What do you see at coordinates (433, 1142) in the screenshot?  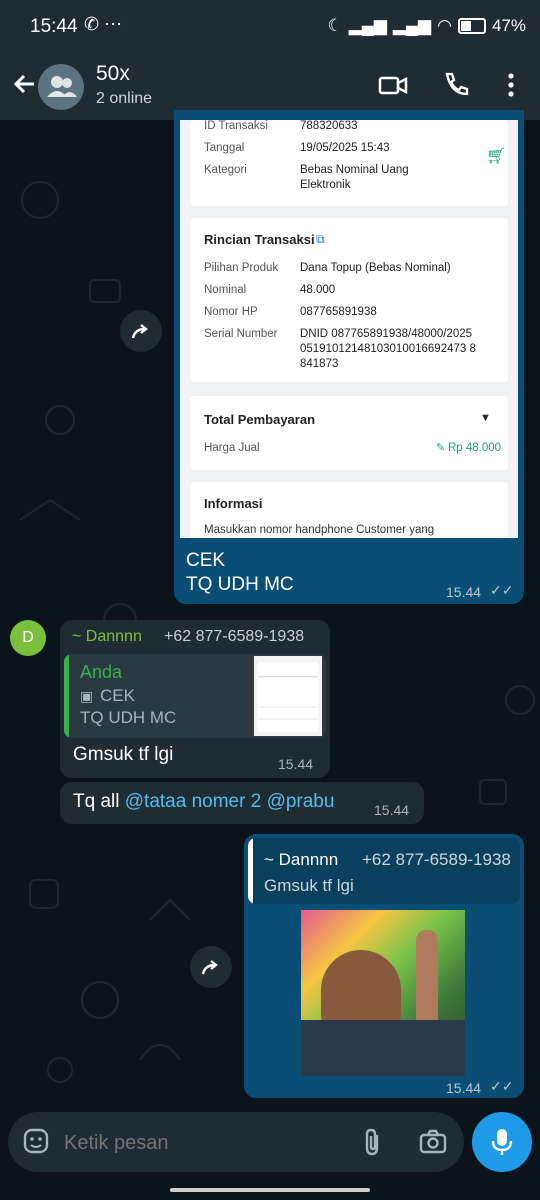 I see `camera-icon` at bounding box center [433, 1142].